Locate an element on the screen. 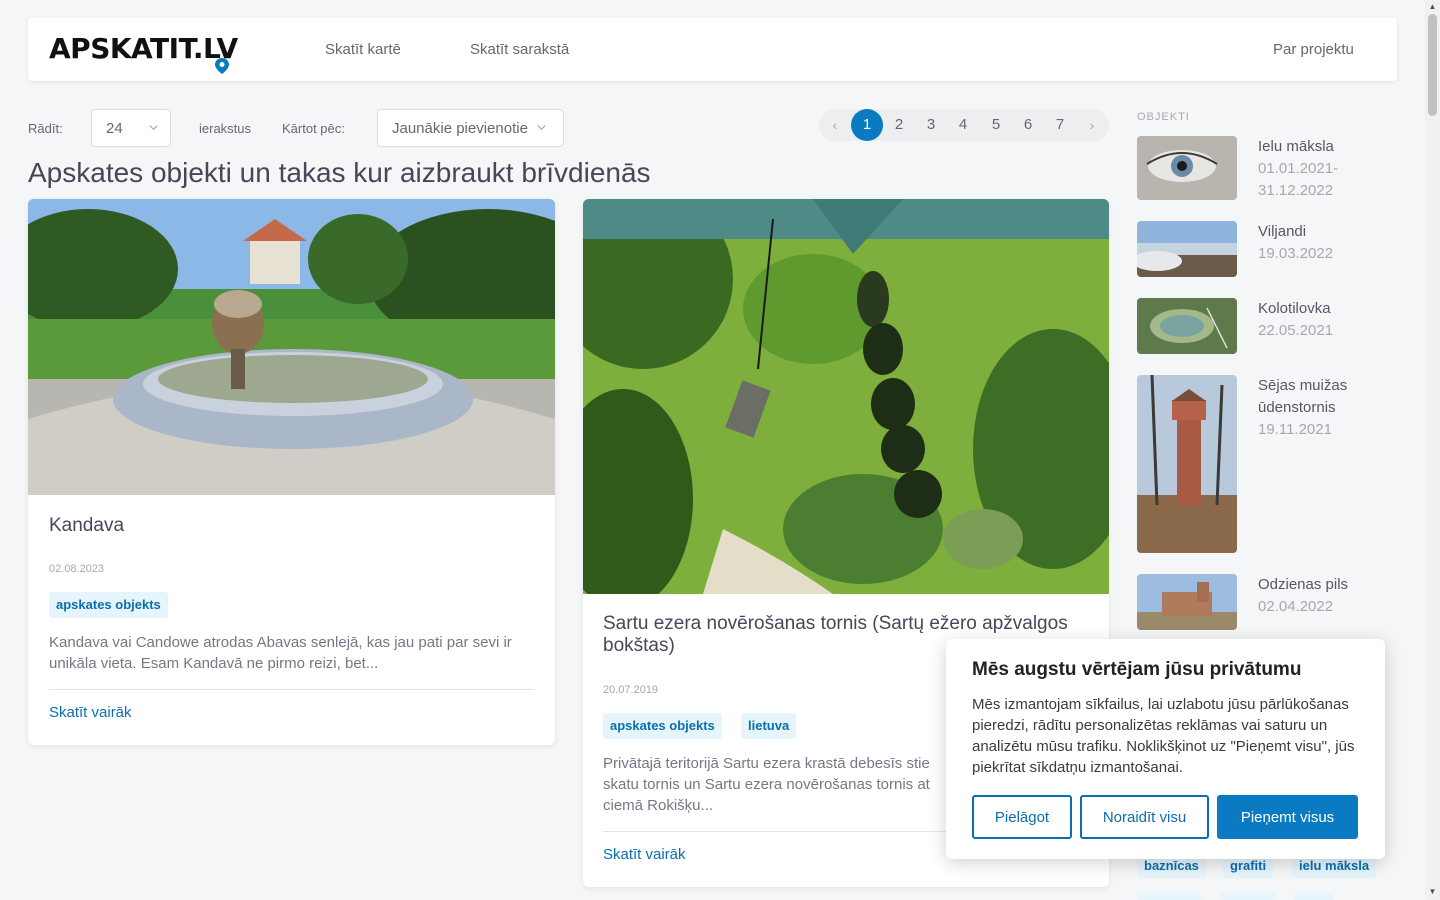 The width and height of the screenshot is (1440, 900). page-4-button: 4 is located at coordinates (963, 125).